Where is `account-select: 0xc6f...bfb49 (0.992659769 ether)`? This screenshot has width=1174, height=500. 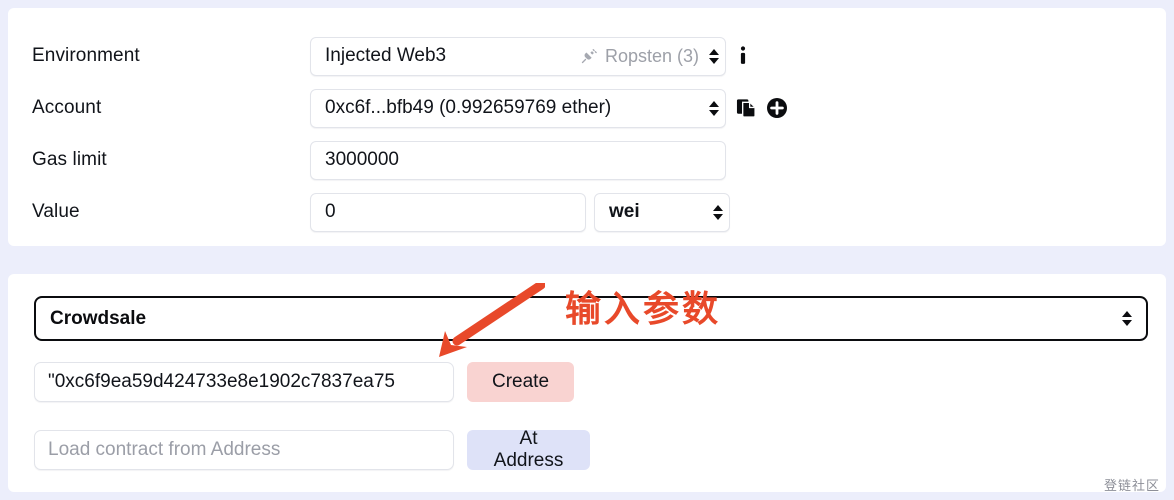 account-select: 0xc6f...bfb49 (0.992659769 ether) is located at coordinates (518, 108).